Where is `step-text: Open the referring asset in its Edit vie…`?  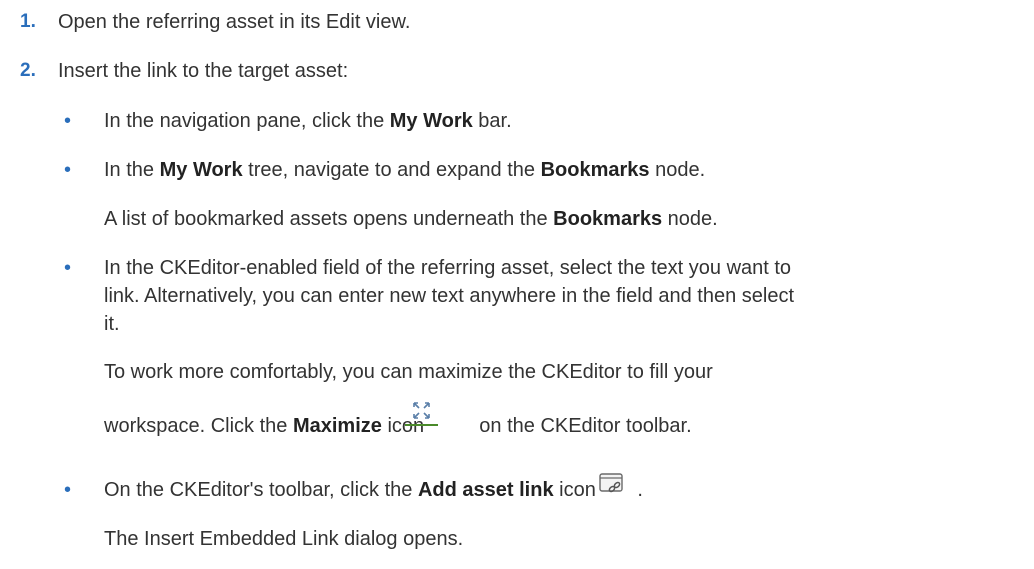 step-text: Open the referring asset in its Edit vie… is located at coordinates (234, 22).